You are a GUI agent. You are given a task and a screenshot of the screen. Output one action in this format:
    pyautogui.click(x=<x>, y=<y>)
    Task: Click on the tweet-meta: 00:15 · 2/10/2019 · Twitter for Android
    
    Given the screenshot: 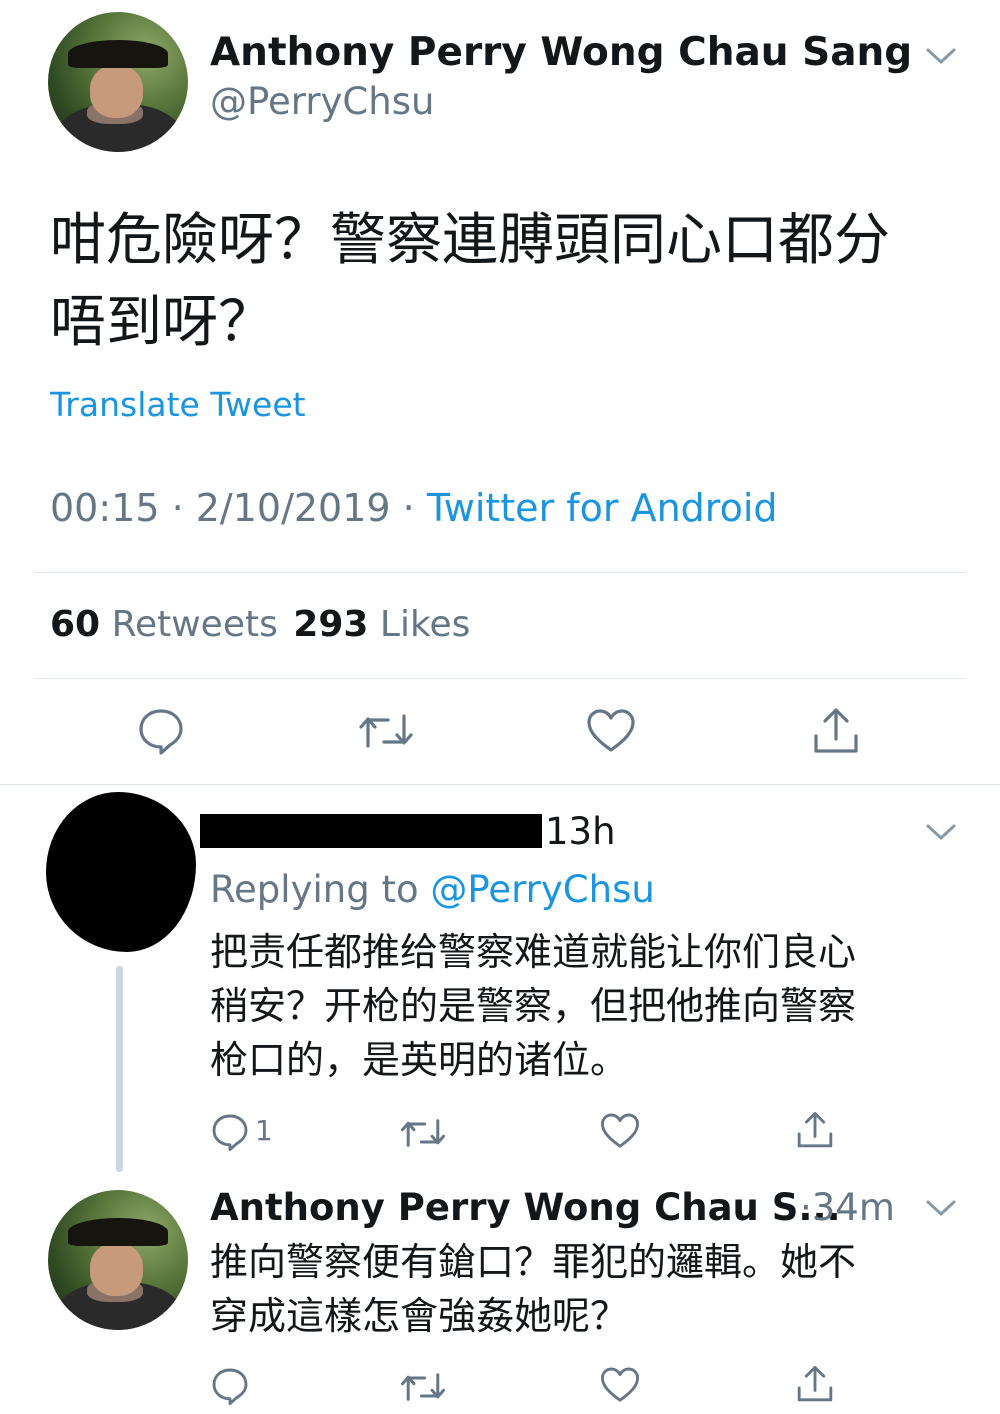 What is the action you would take?
    pyautogui.click(x=414, y=508)
    